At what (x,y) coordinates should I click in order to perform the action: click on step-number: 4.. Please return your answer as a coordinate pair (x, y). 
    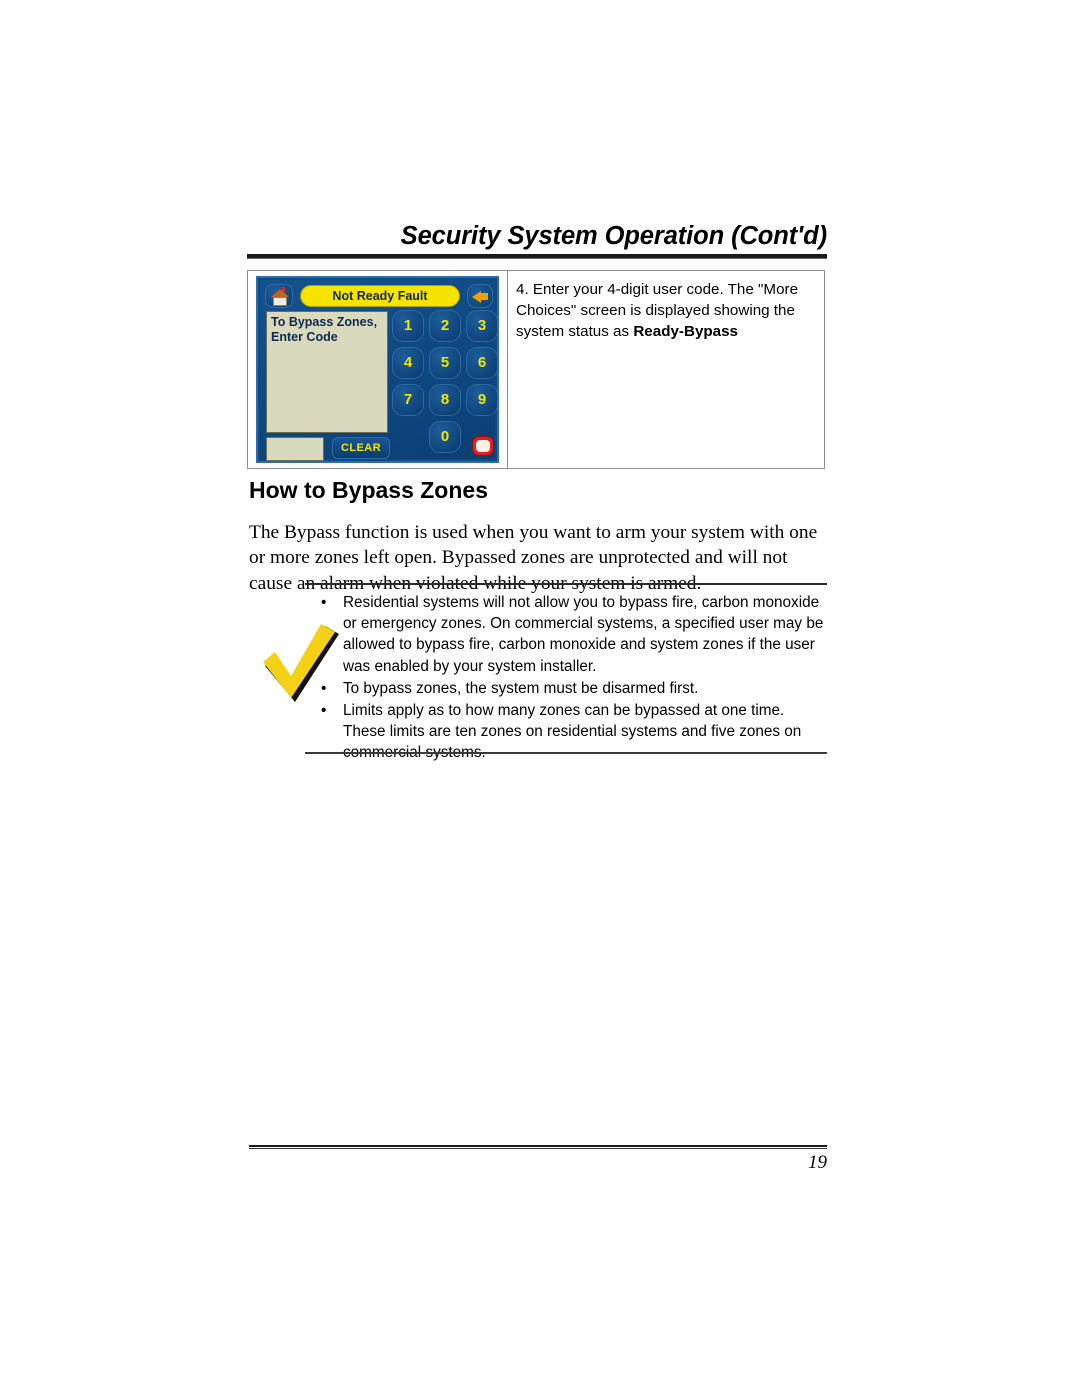
    Looking at the image, I should click on (522, 289).